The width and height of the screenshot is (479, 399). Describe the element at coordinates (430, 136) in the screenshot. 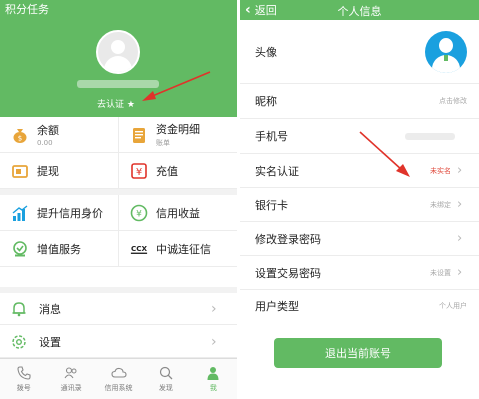

I see `blurred-phone` at that location.